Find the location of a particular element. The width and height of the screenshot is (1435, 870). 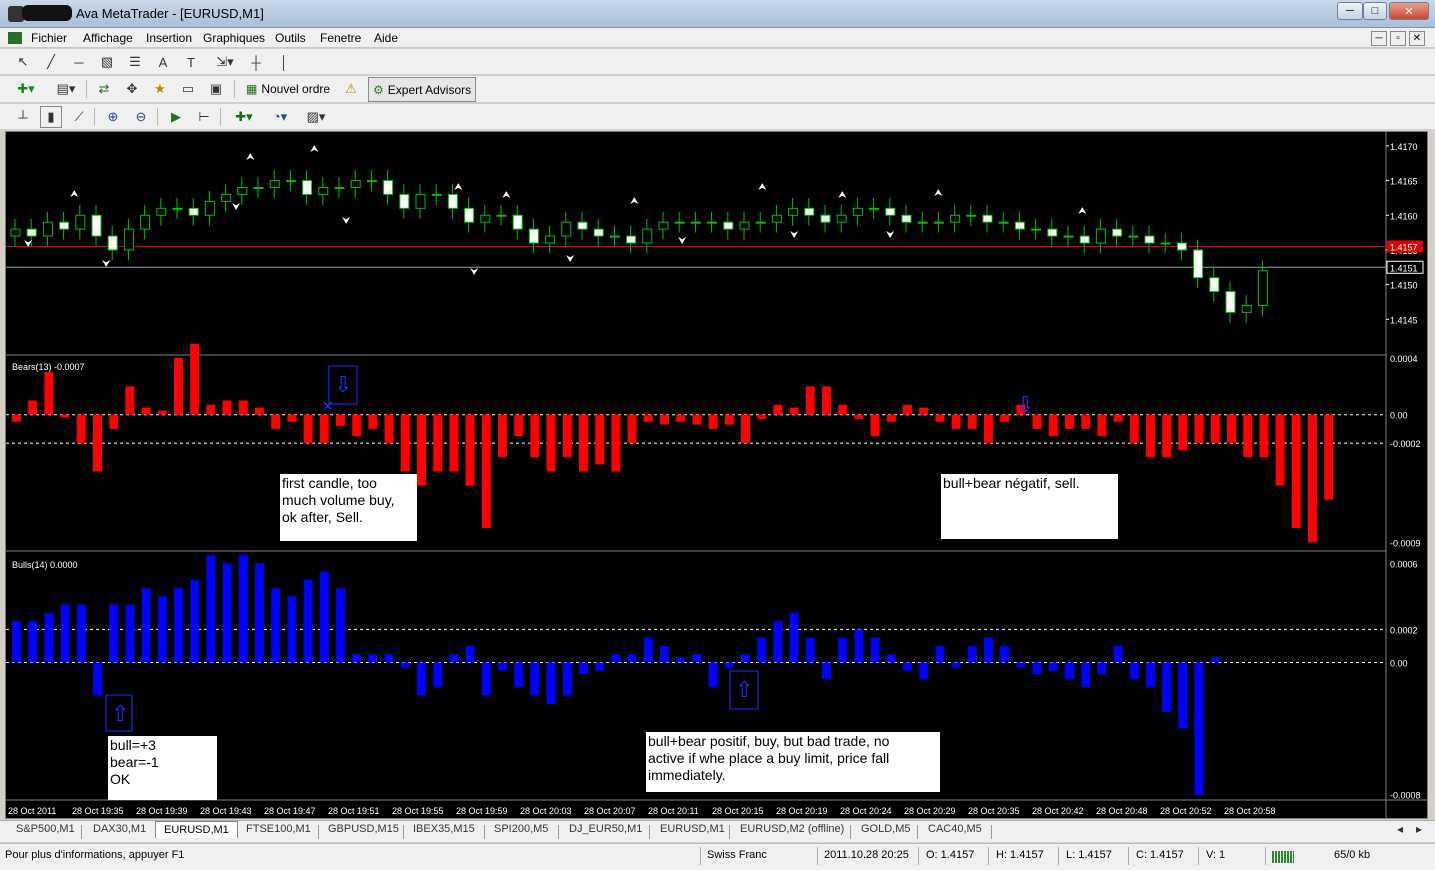

tab-sp500: S&P500,M1 is located at coordinates (45, 829).